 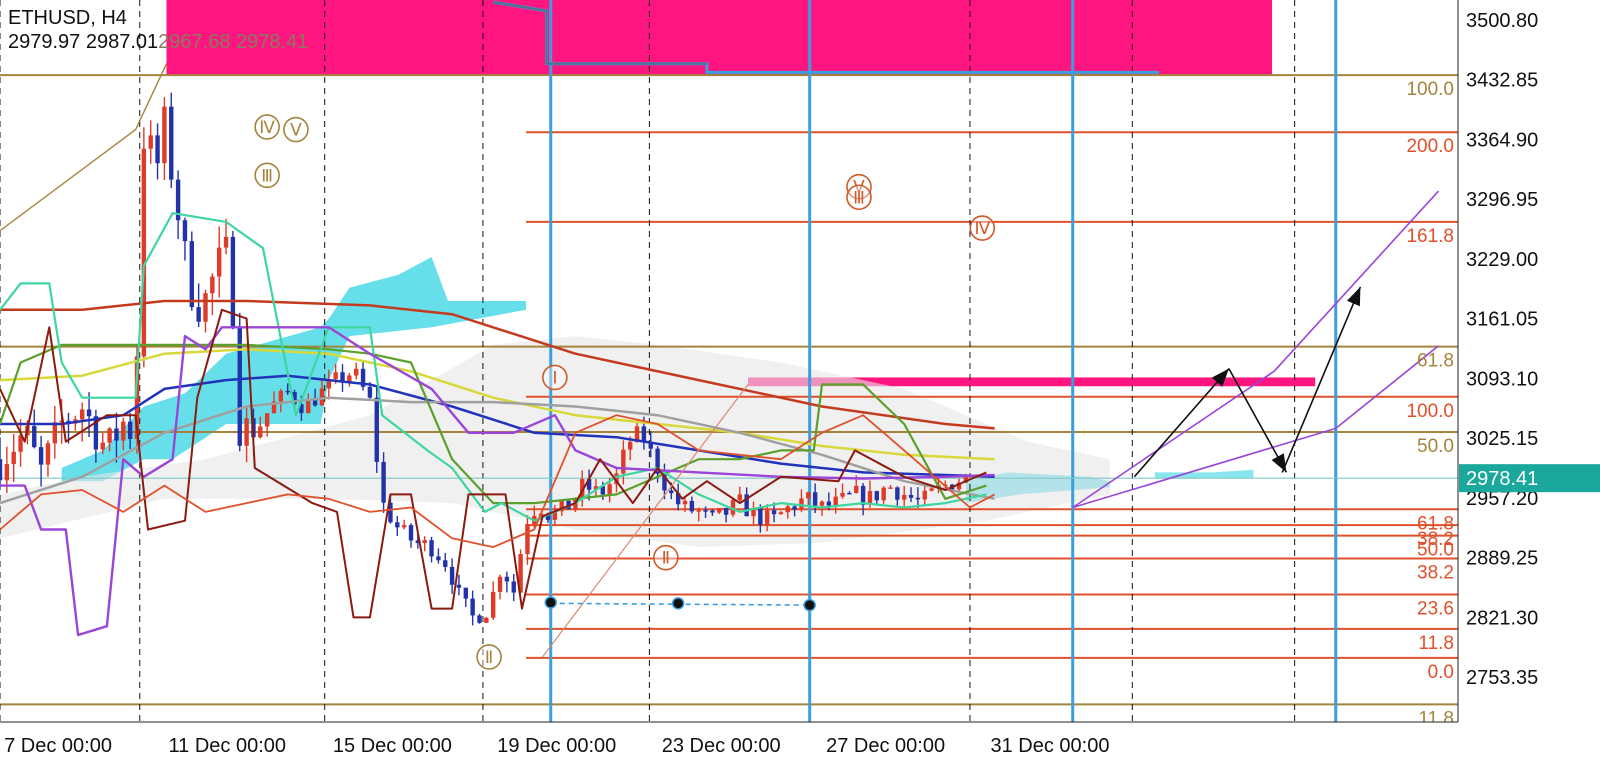 I want to click on wave-label-8: Ⅳ, so click(x=982, y=228).